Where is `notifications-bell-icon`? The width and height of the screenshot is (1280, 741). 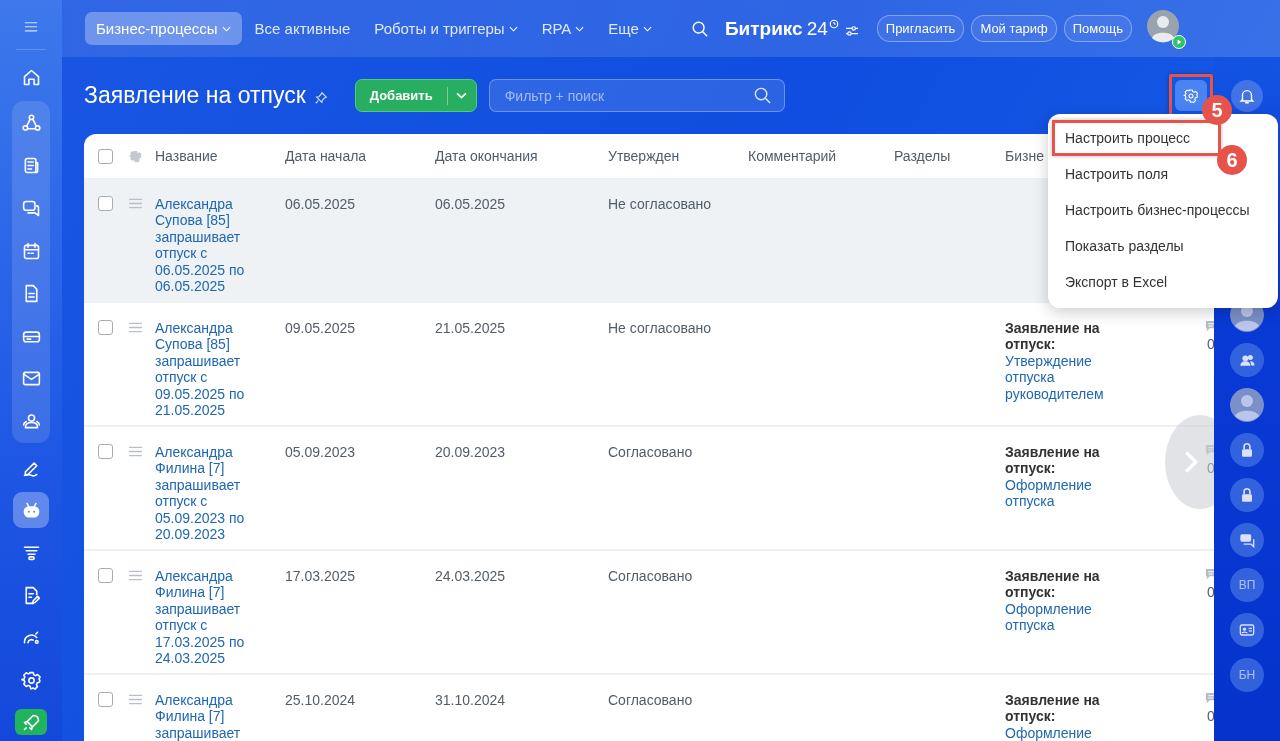
notifications-bell-icon is located at coordinates (1247, 96).